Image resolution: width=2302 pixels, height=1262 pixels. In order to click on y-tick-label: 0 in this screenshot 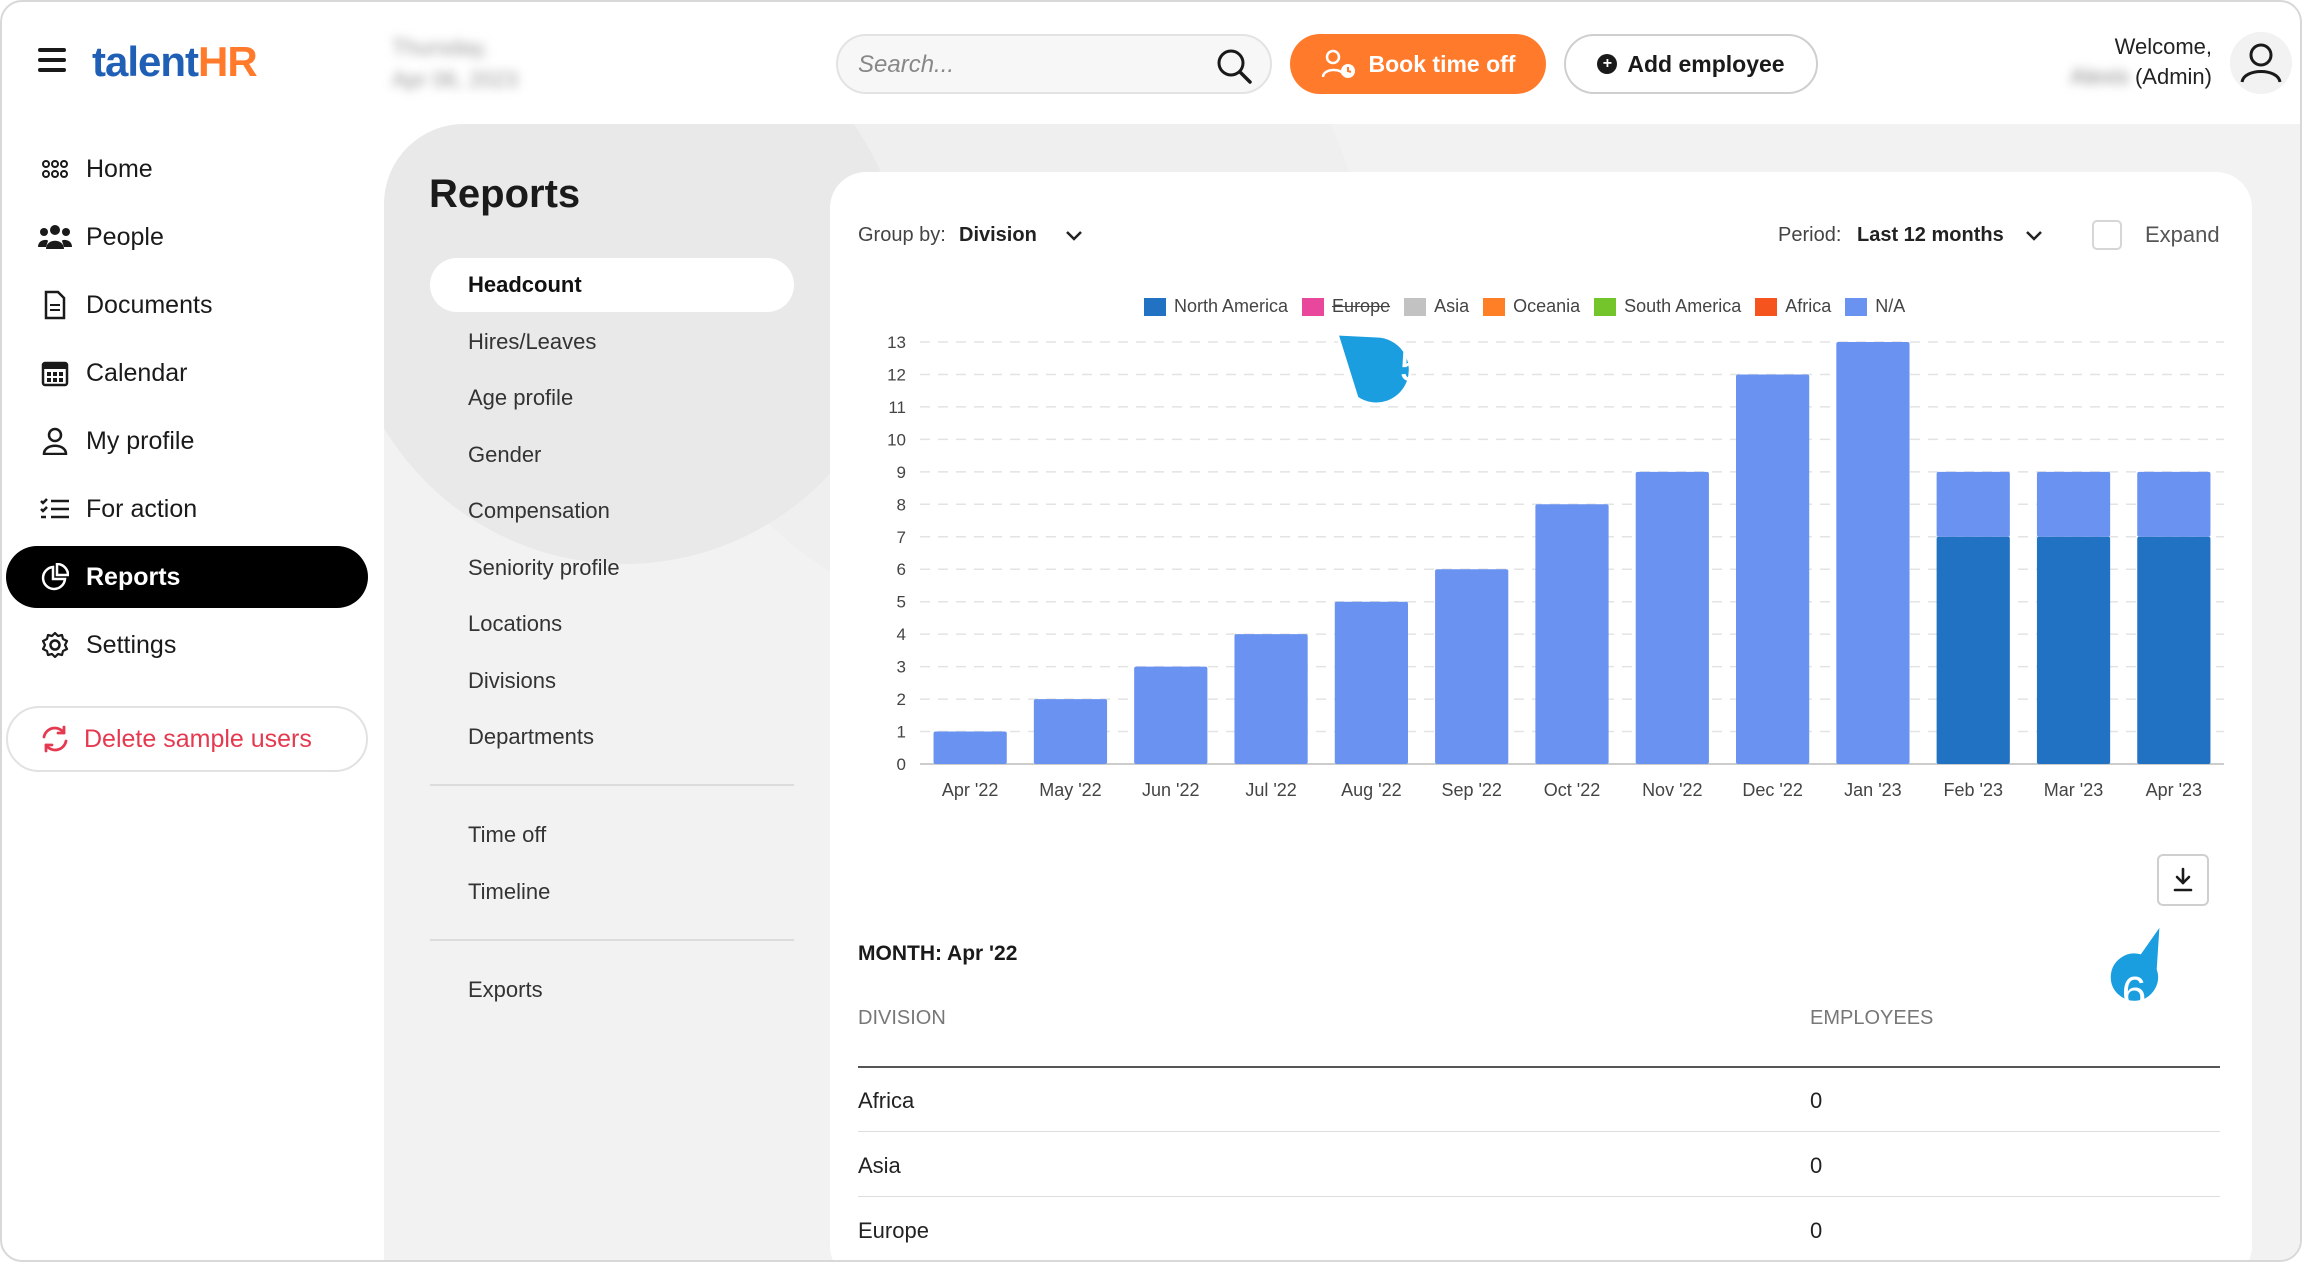, I will do `click(901, 764)`.